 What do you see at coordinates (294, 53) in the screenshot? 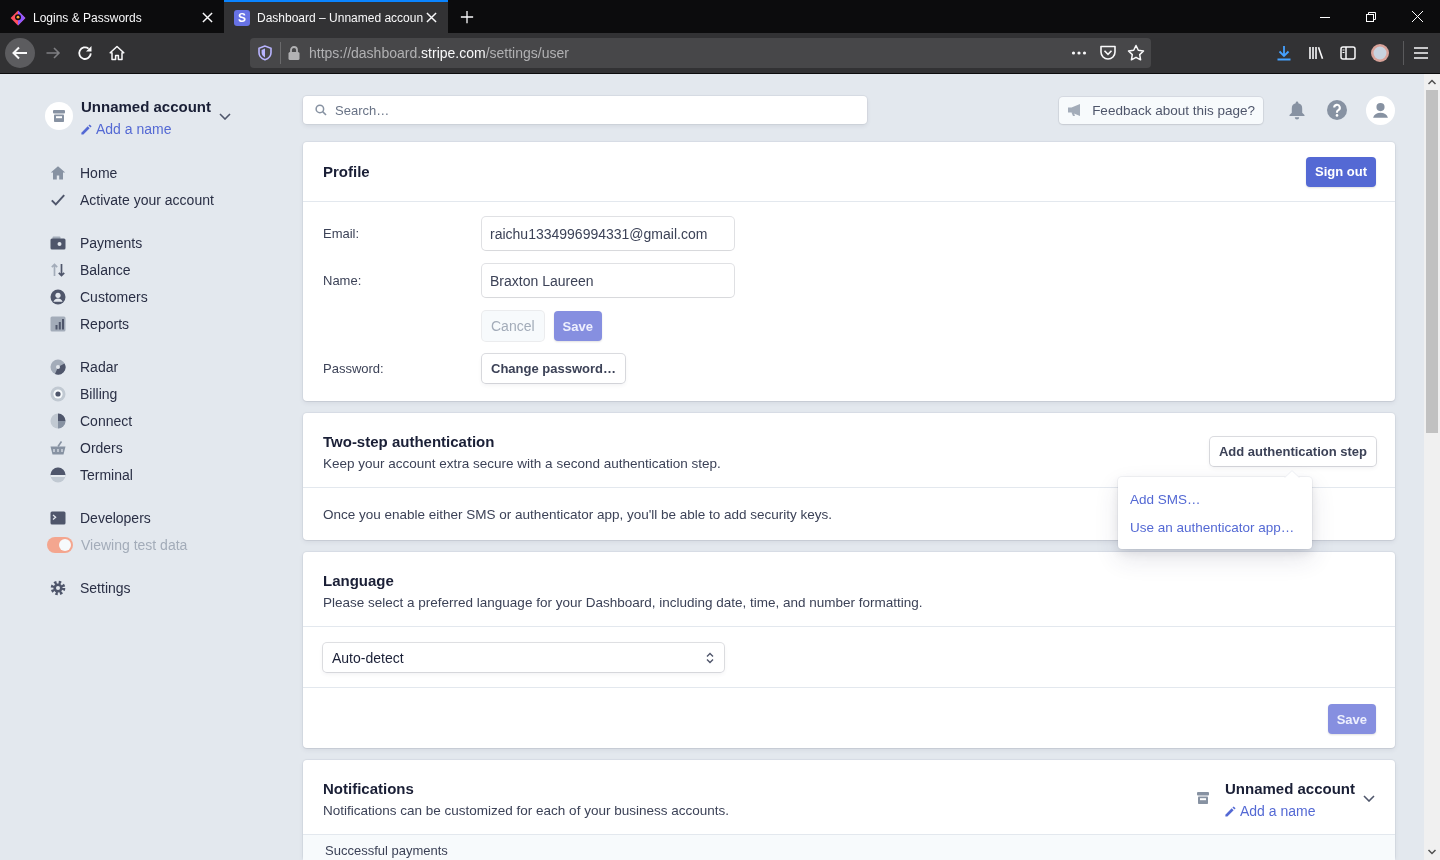
I see `lock-icon` at bounding box center [294, 53].